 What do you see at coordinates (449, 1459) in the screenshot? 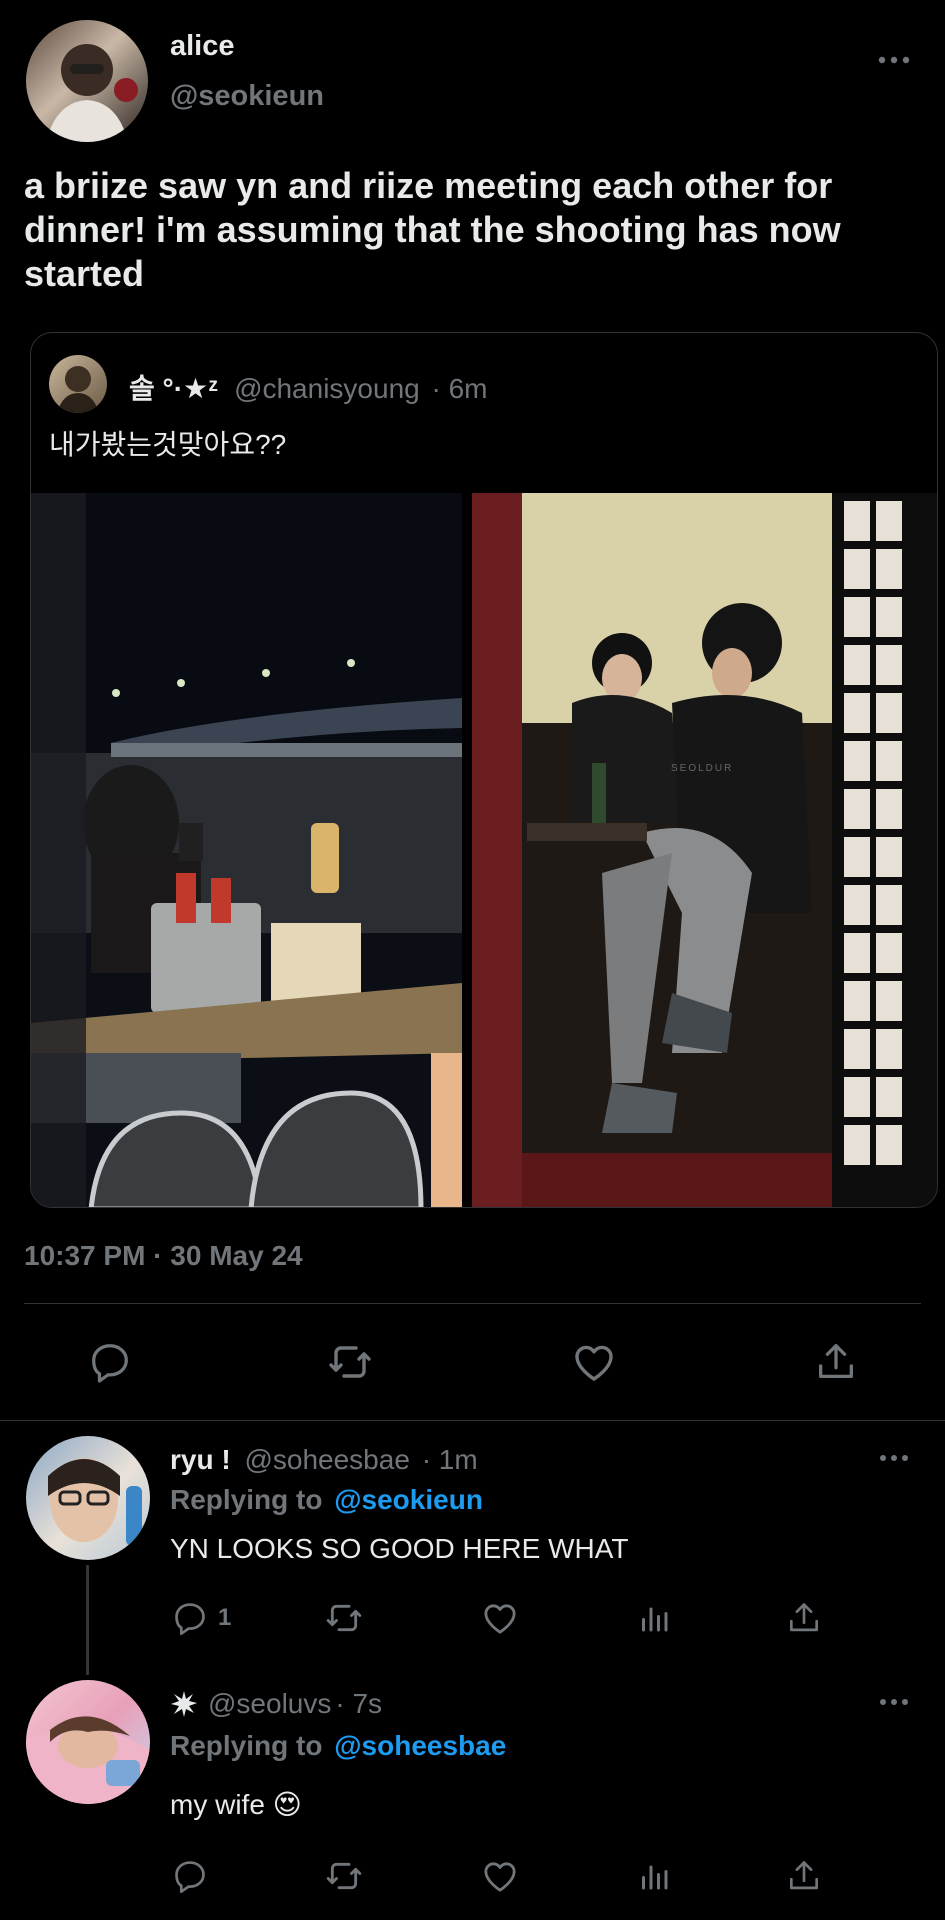
I see `reply-time: · 1m` at bounding box center [449, 1459].